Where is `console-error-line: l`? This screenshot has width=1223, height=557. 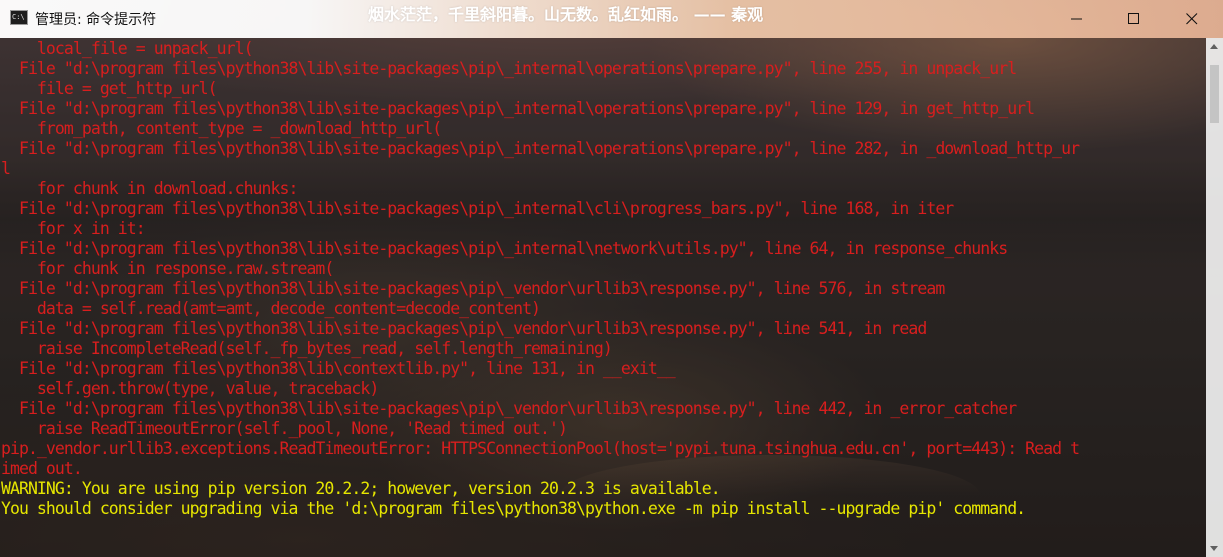
console-error-line: l is located at coordinates (6, 168).